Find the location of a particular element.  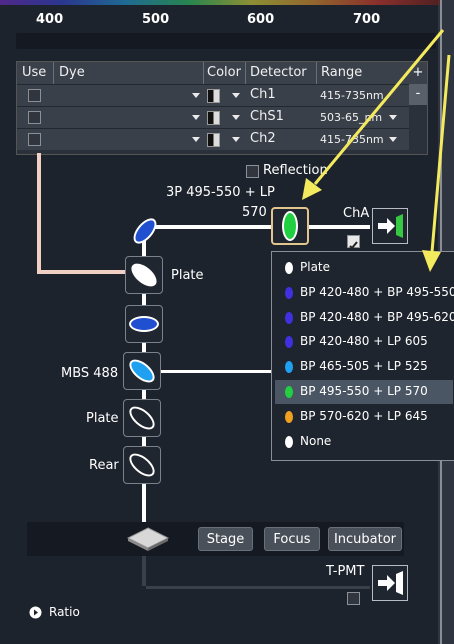

green-filter-icon is located at coordinates (290, 226).